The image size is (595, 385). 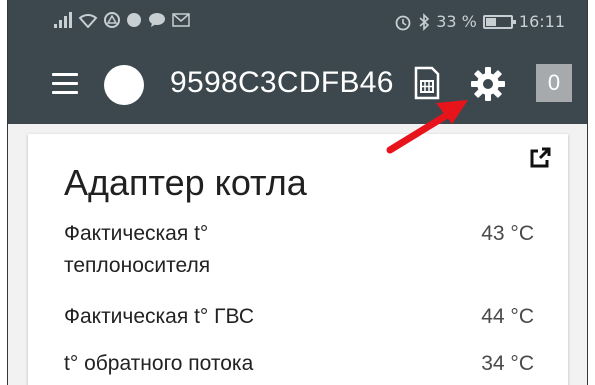 I want to click on sensor-row: Фактическая t° теплоносителя 43 °C, so click(x=299, y=250).